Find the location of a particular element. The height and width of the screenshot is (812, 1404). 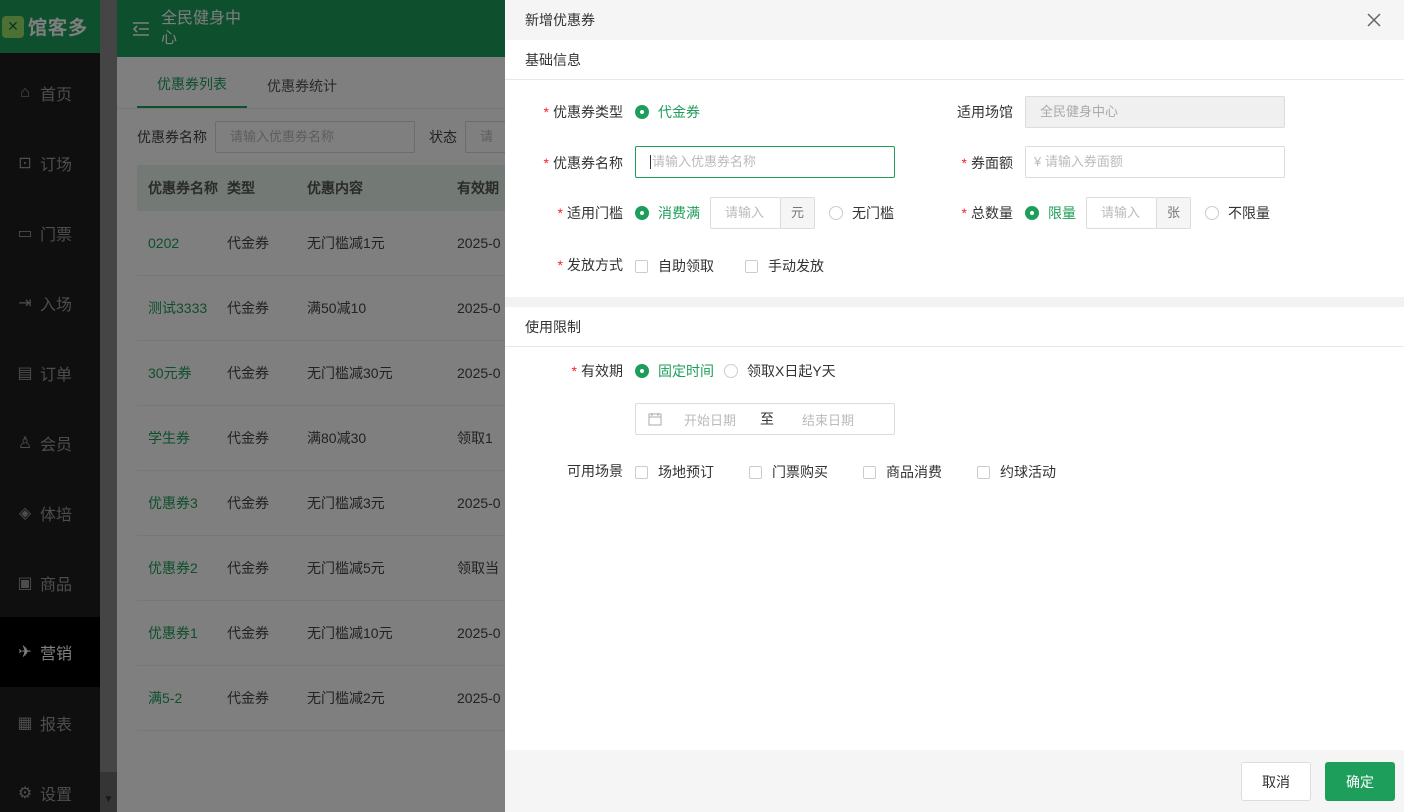

threshold-label: * 适用门槛 is located at coordinates (590, 213).